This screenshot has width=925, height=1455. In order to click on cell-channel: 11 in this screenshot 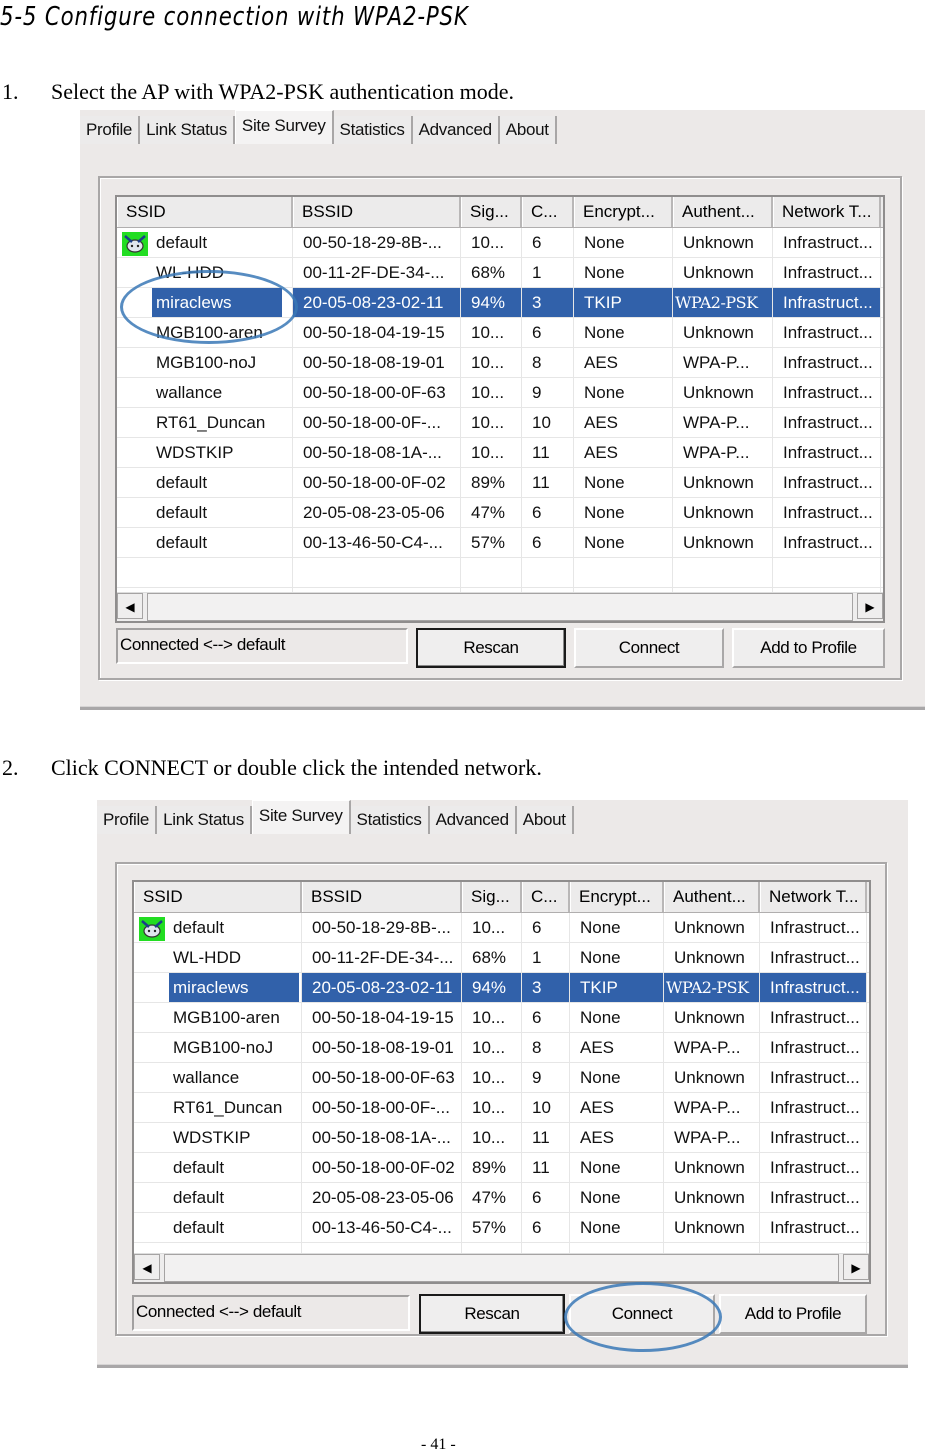, I will do `click(548, 482)`.